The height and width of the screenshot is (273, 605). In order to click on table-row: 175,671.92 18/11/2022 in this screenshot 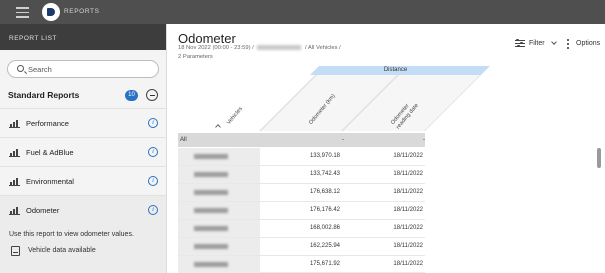, I will do `click(301, 264)`.